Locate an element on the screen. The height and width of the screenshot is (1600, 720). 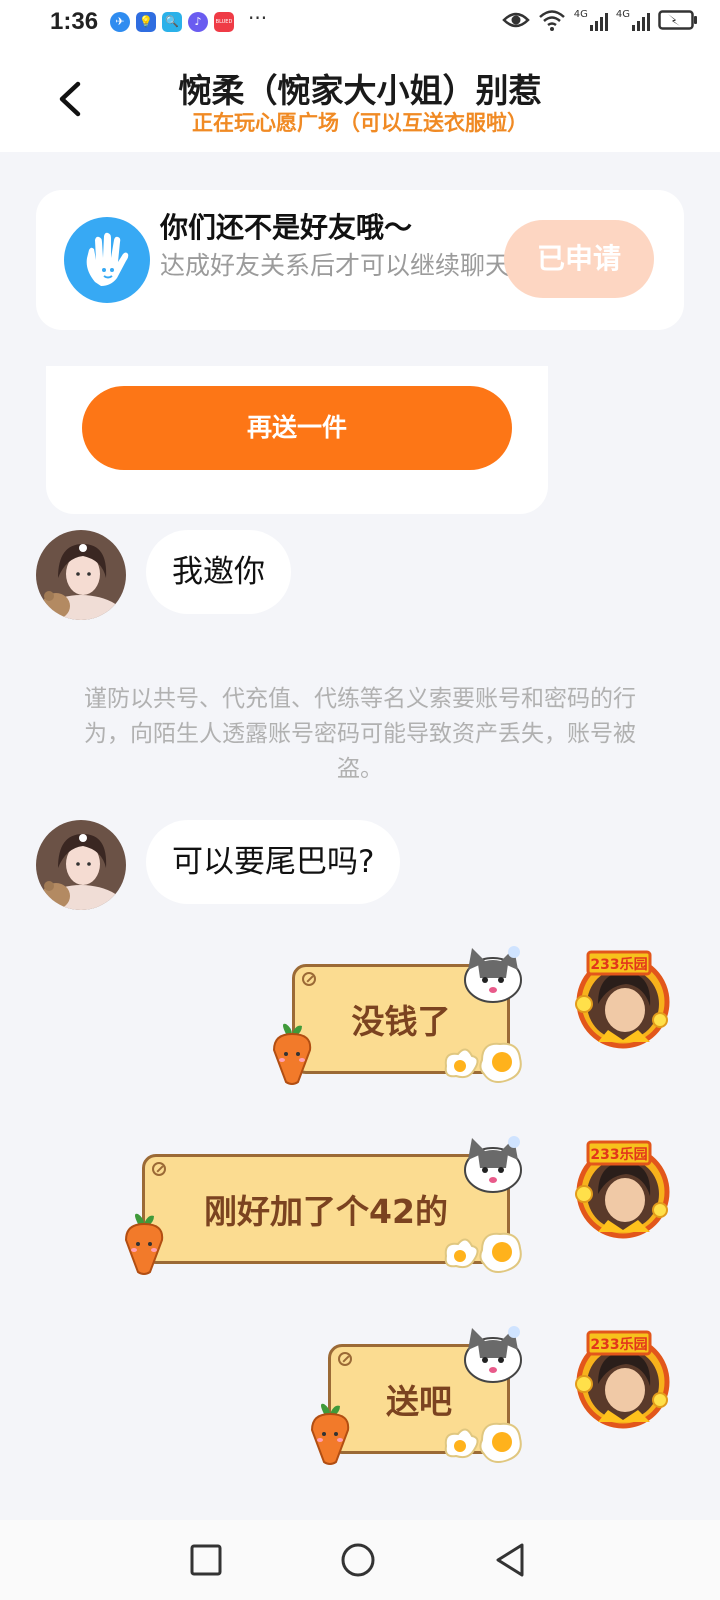
search-app-icon: 🔍 is located at coordinates (172, 22).